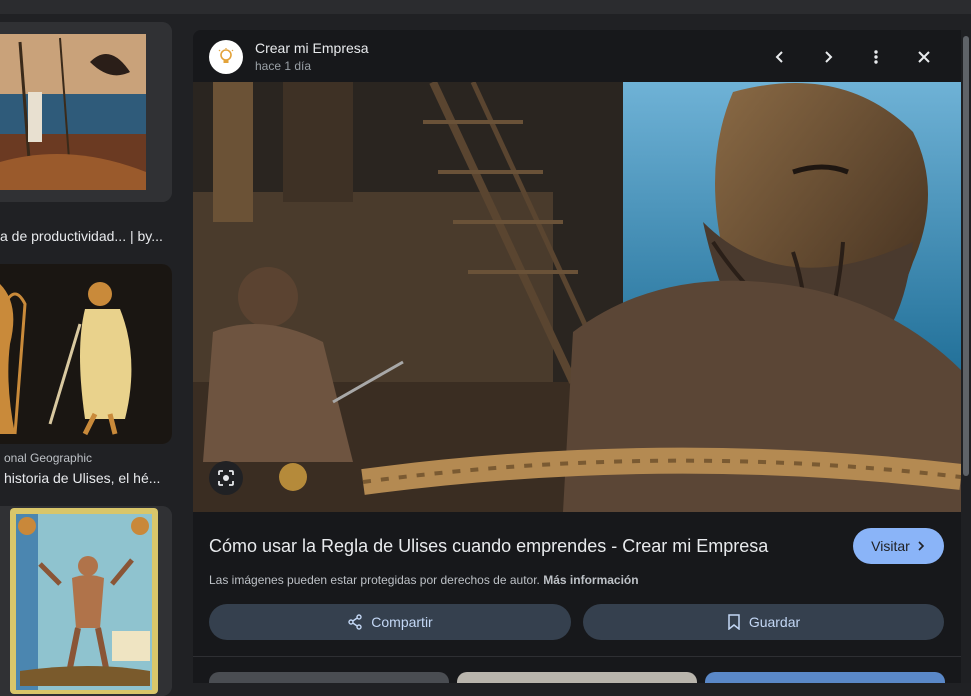 The height and width of the screenshot is (696, 971). Describe the element at coordinates (577, 656) in the screenshot. I see `section-divider` at that location.